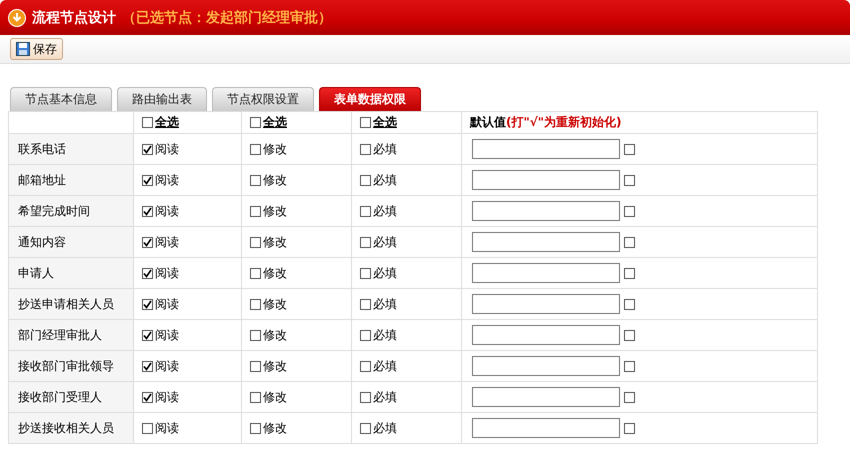 The width and height of the screenshot is (850, 450). Describe the element at coordinates (74, 17) in the screenshot. I see `window-title: 流程节点设计` at that location.